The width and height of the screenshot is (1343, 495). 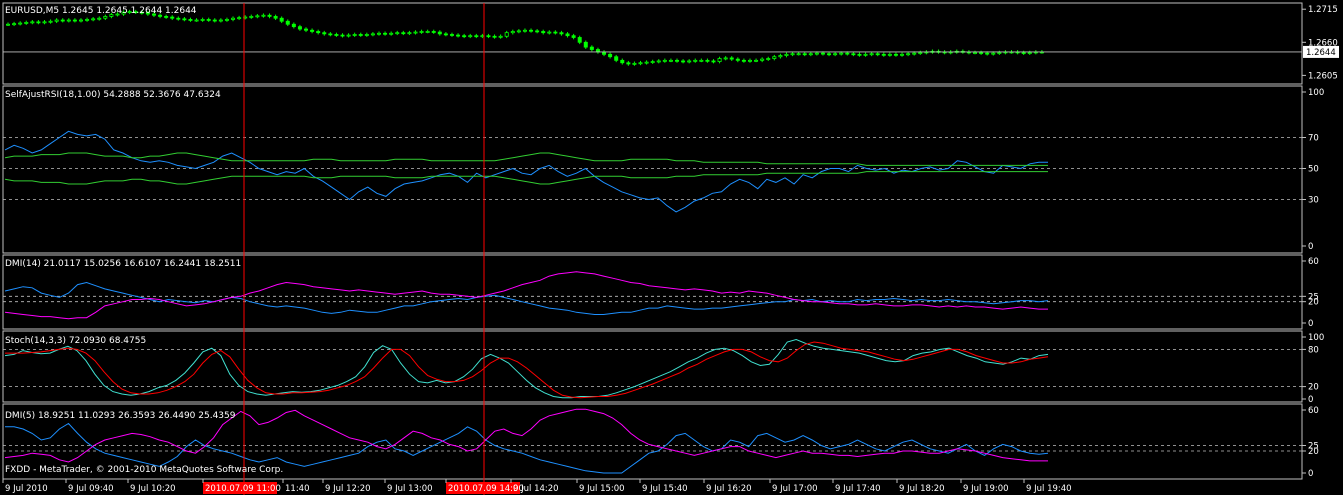 I want to click on y-tick-label: 70, so click(x=1313, y=139).